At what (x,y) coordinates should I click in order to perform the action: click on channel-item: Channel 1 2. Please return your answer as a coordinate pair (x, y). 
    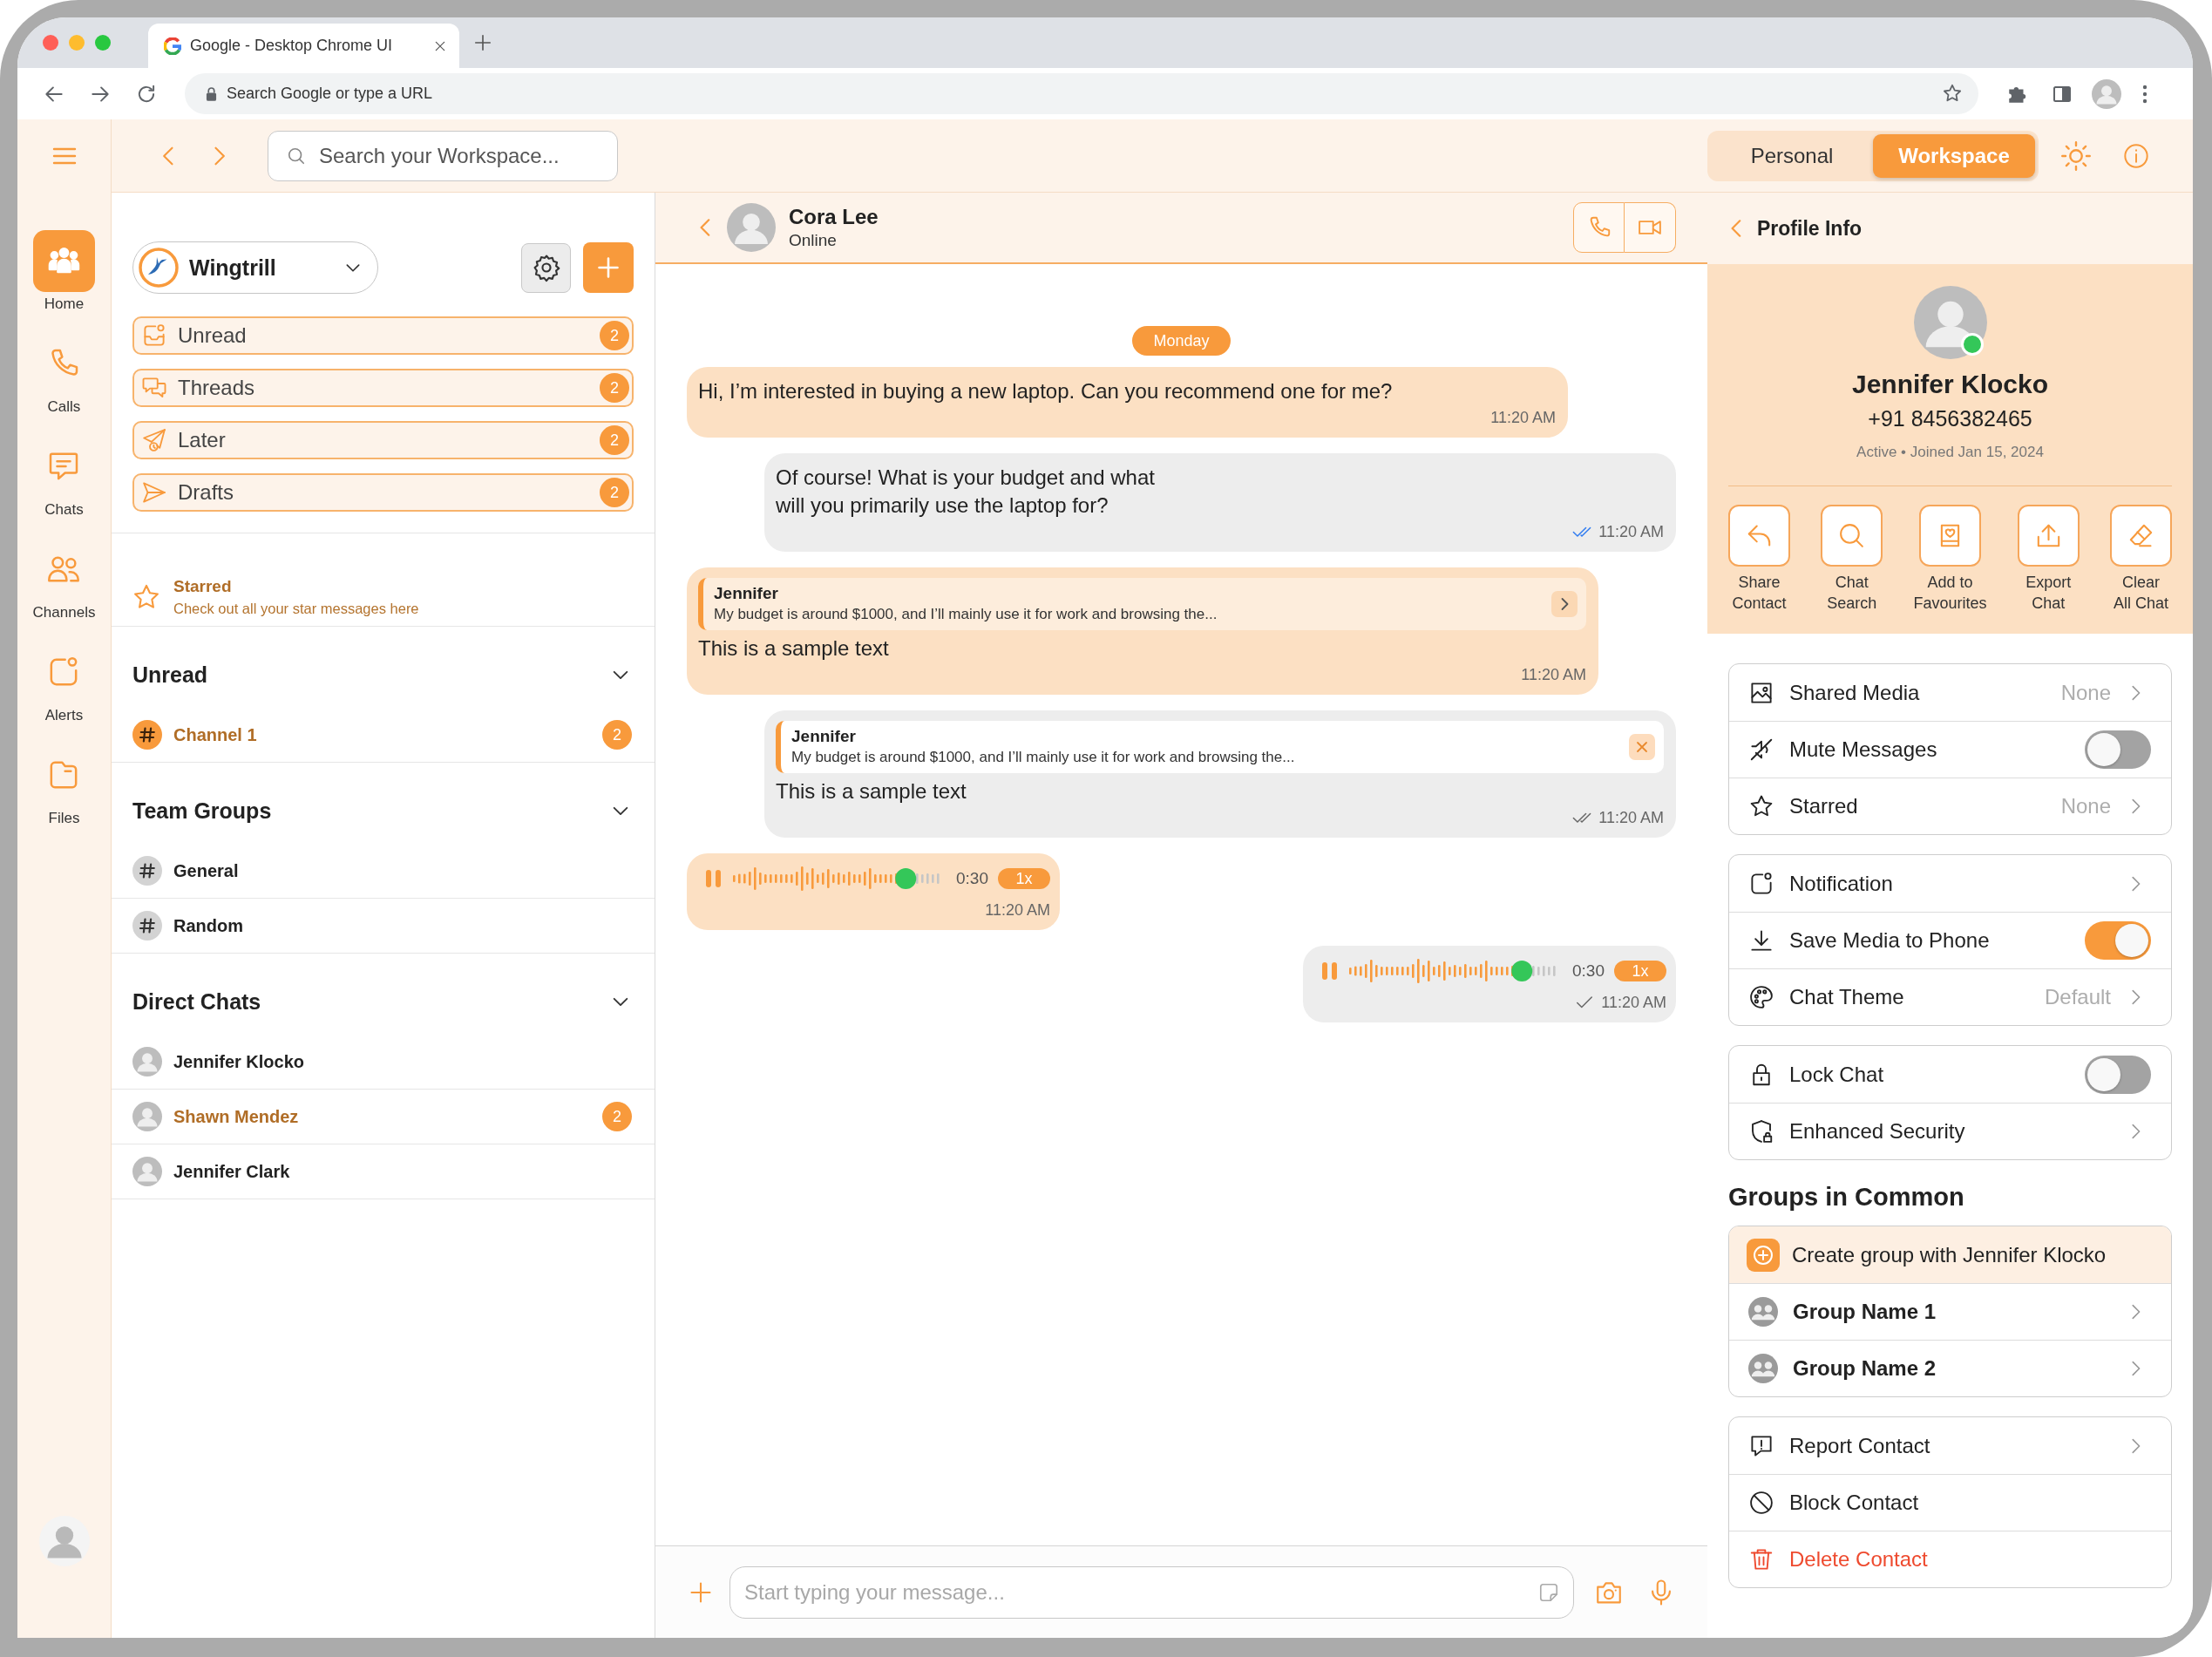
    Looking at the image, I should click on (383, 736).